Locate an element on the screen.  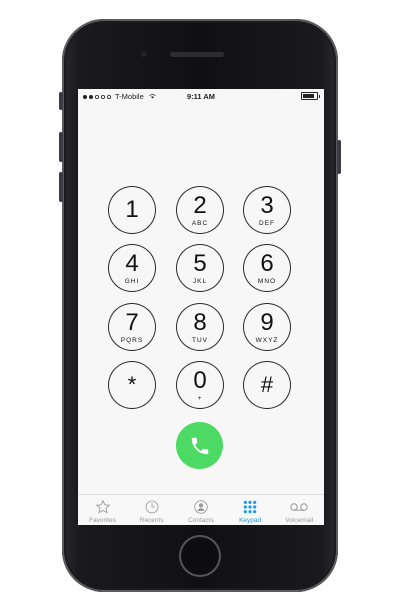
keypad-key: 2 ABC is located at coordinates (200, 210).